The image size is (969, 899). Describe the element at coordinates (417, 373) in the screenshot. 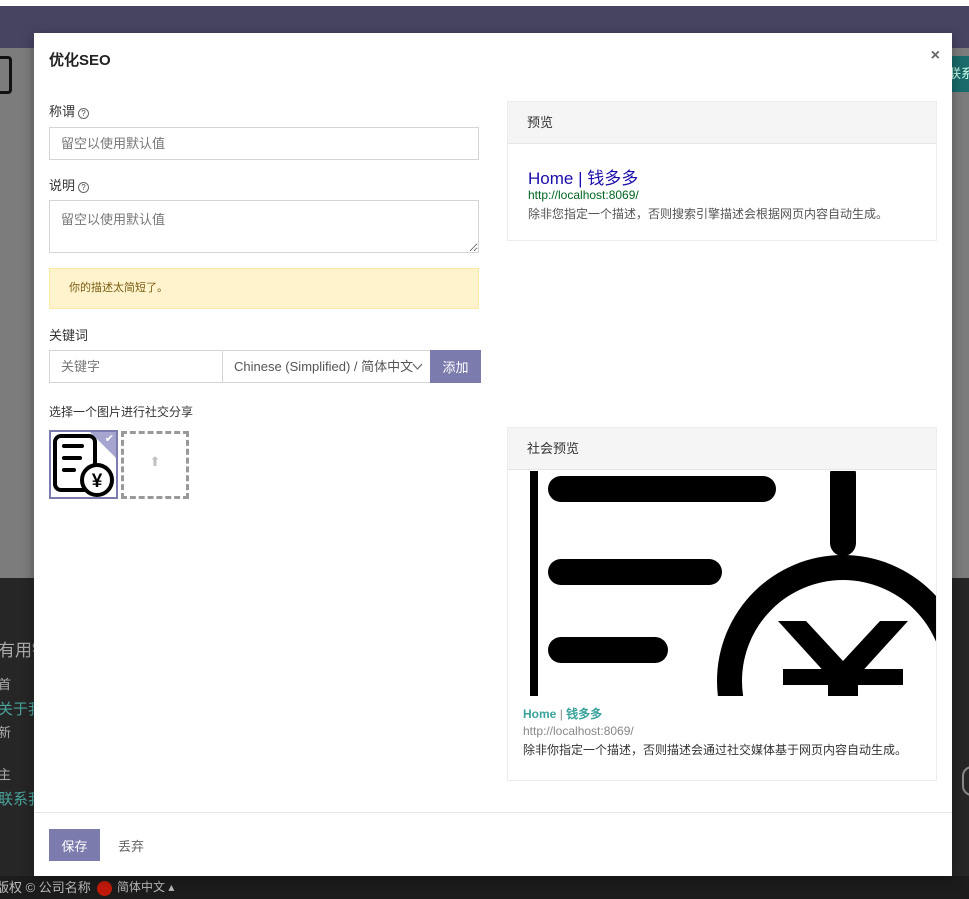

I see `chevron-down-icon` at that location.